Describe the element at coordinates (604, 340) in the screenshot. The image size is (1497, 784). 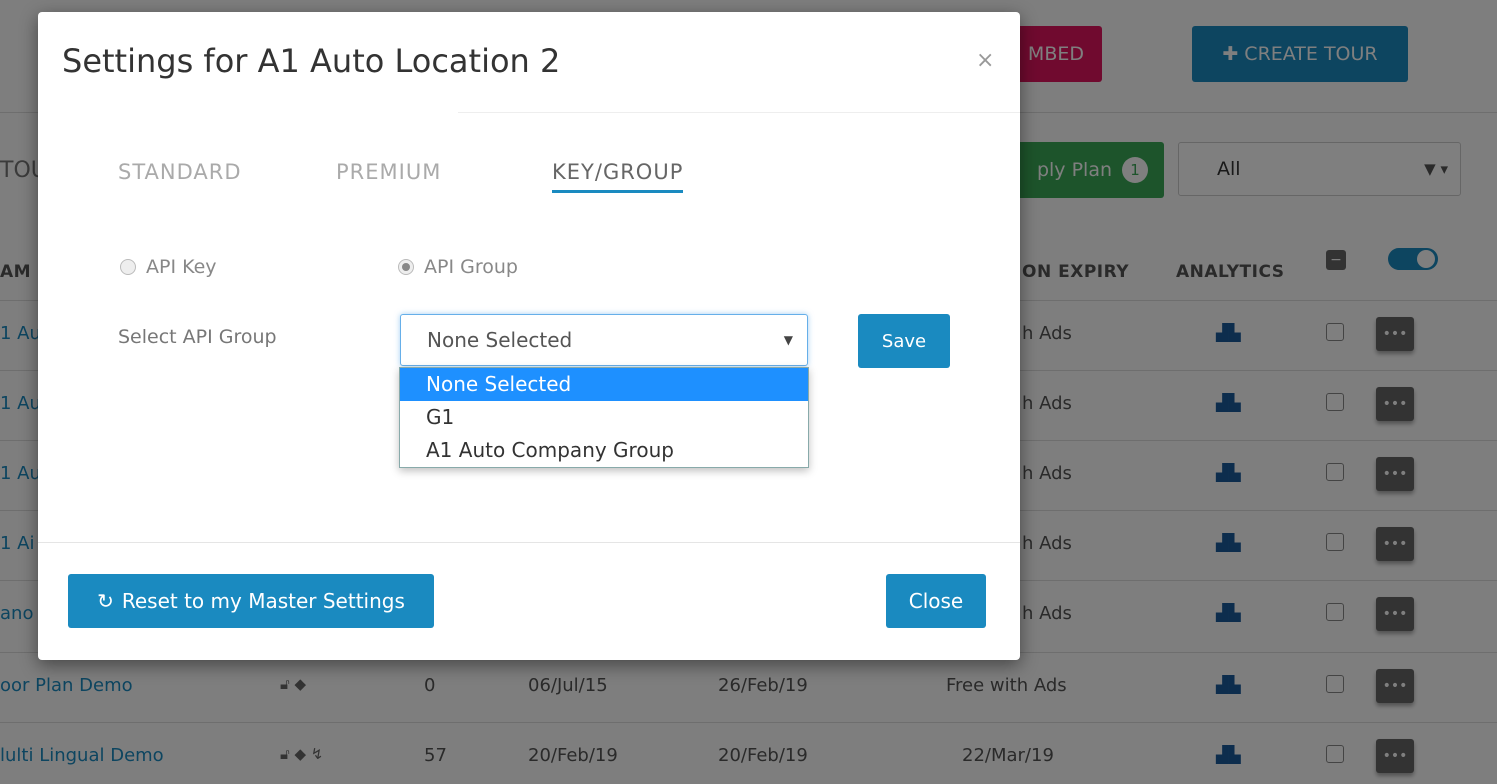
I see `api-group-select: None Selected ▼` at that location.